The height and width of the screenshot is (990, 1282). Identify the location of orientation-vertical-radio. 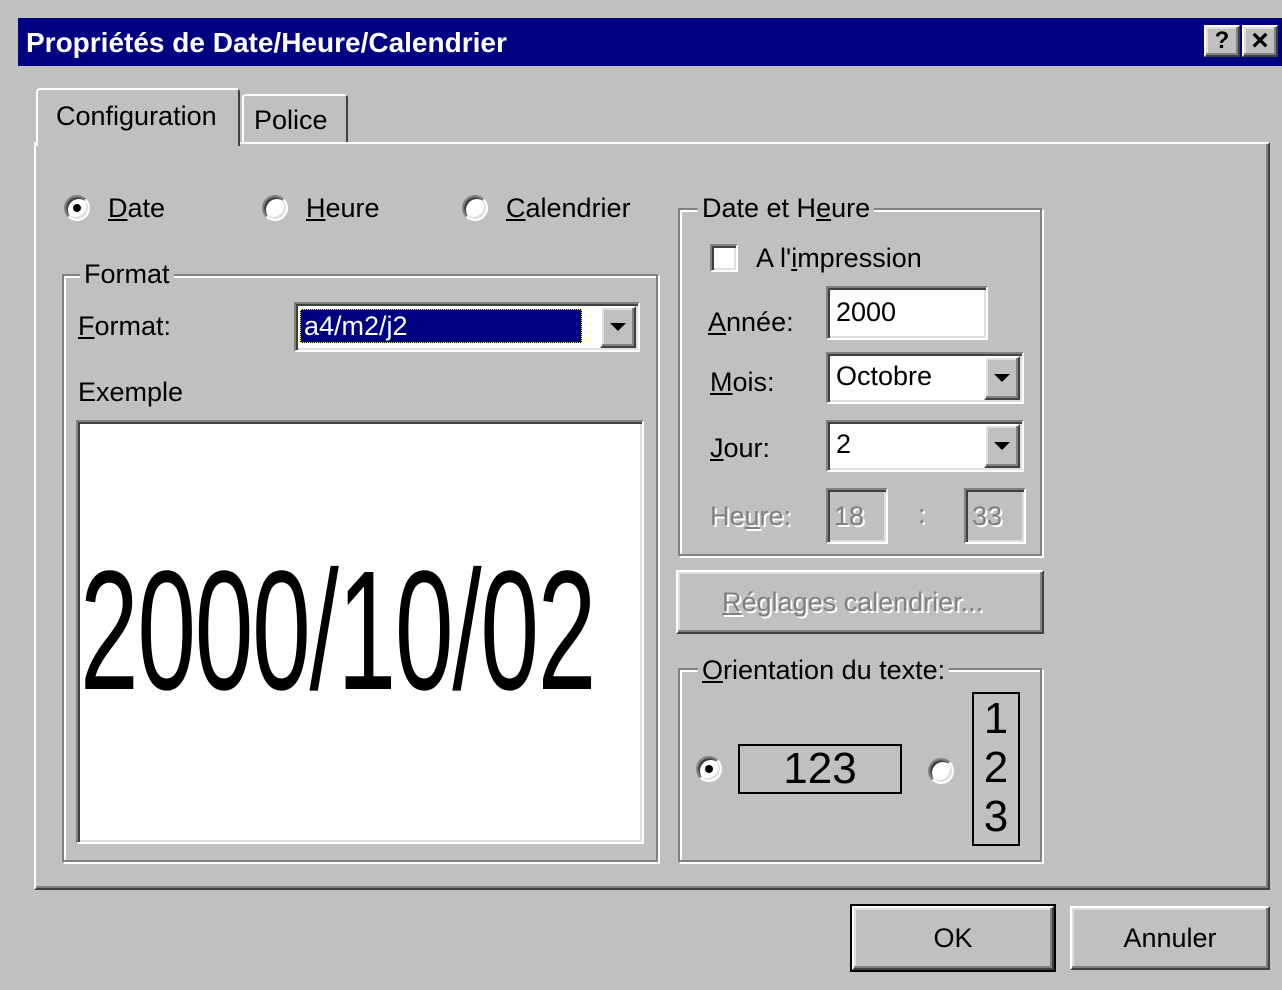
(941, 771).